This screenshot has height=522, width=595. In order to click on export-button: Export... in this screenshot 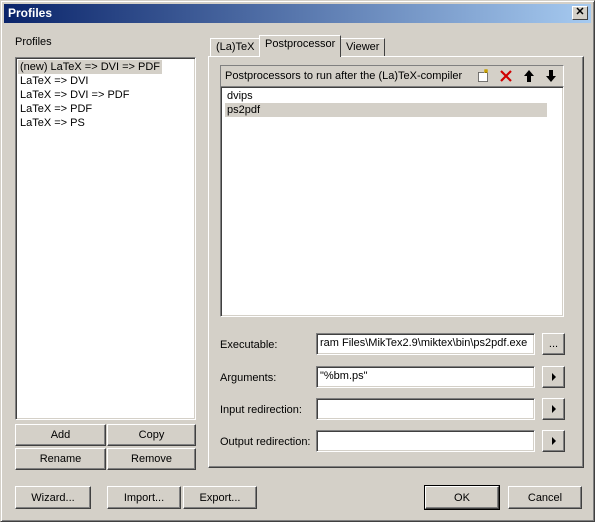, I will do `click(220, 497)`.